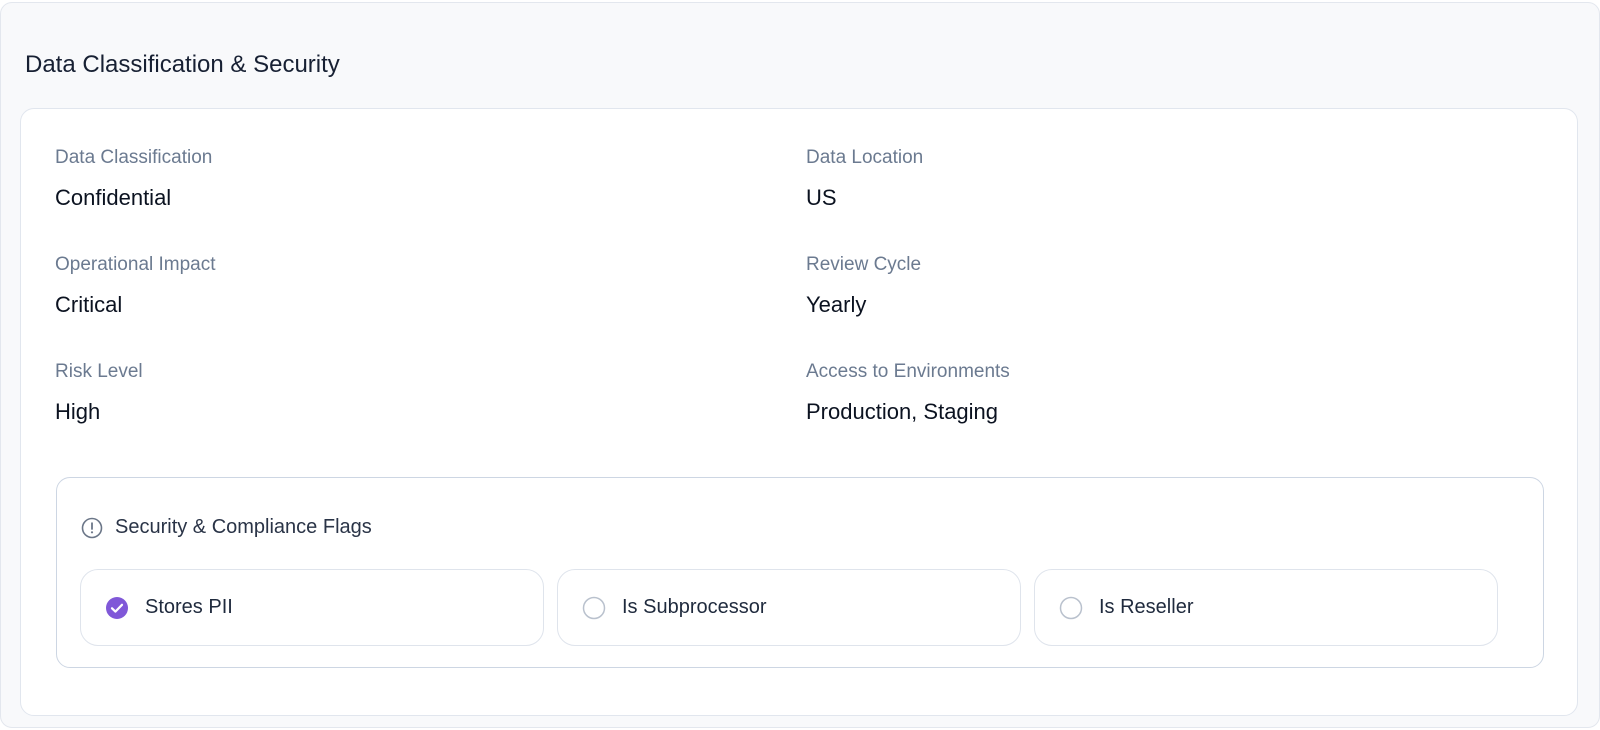  I want to click on flag-is-subprocessor: Is Subprocessor, so click(789, 607).